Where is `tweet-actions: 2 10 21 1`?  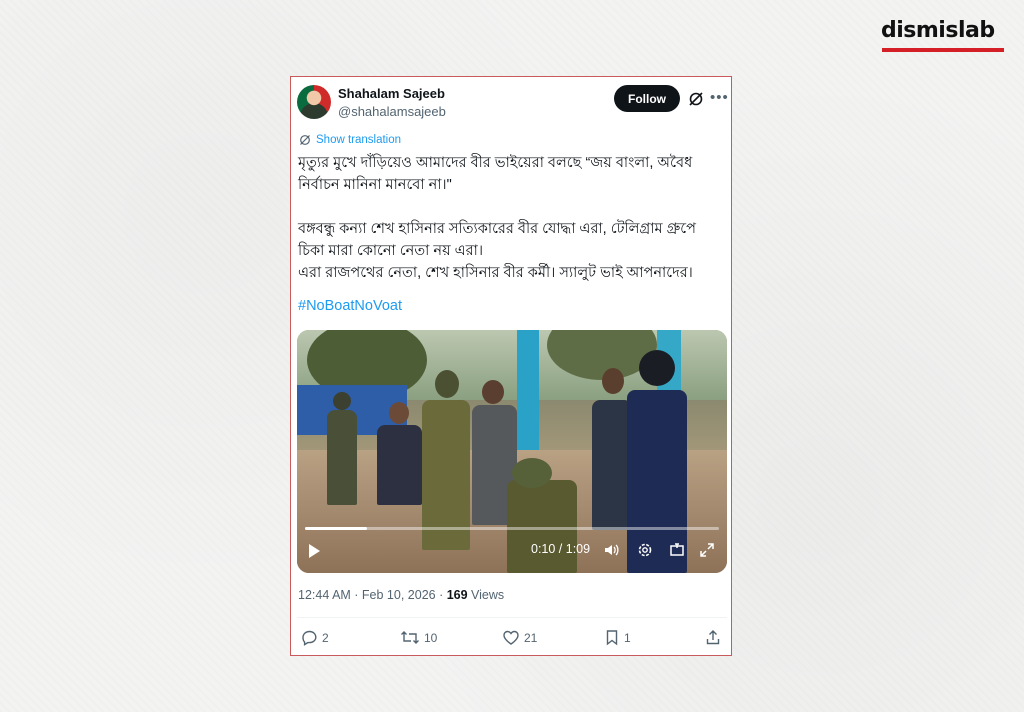 tweet-actions: 2 10 21 1 is located at coordinates (512, 640).